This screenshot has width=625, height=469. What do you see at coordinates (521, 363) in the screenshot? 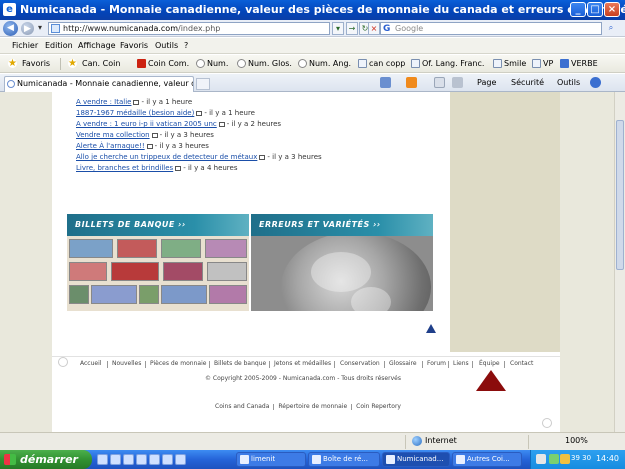
I see `footer-link-contact: Contact` at bounding box center [521, 363].